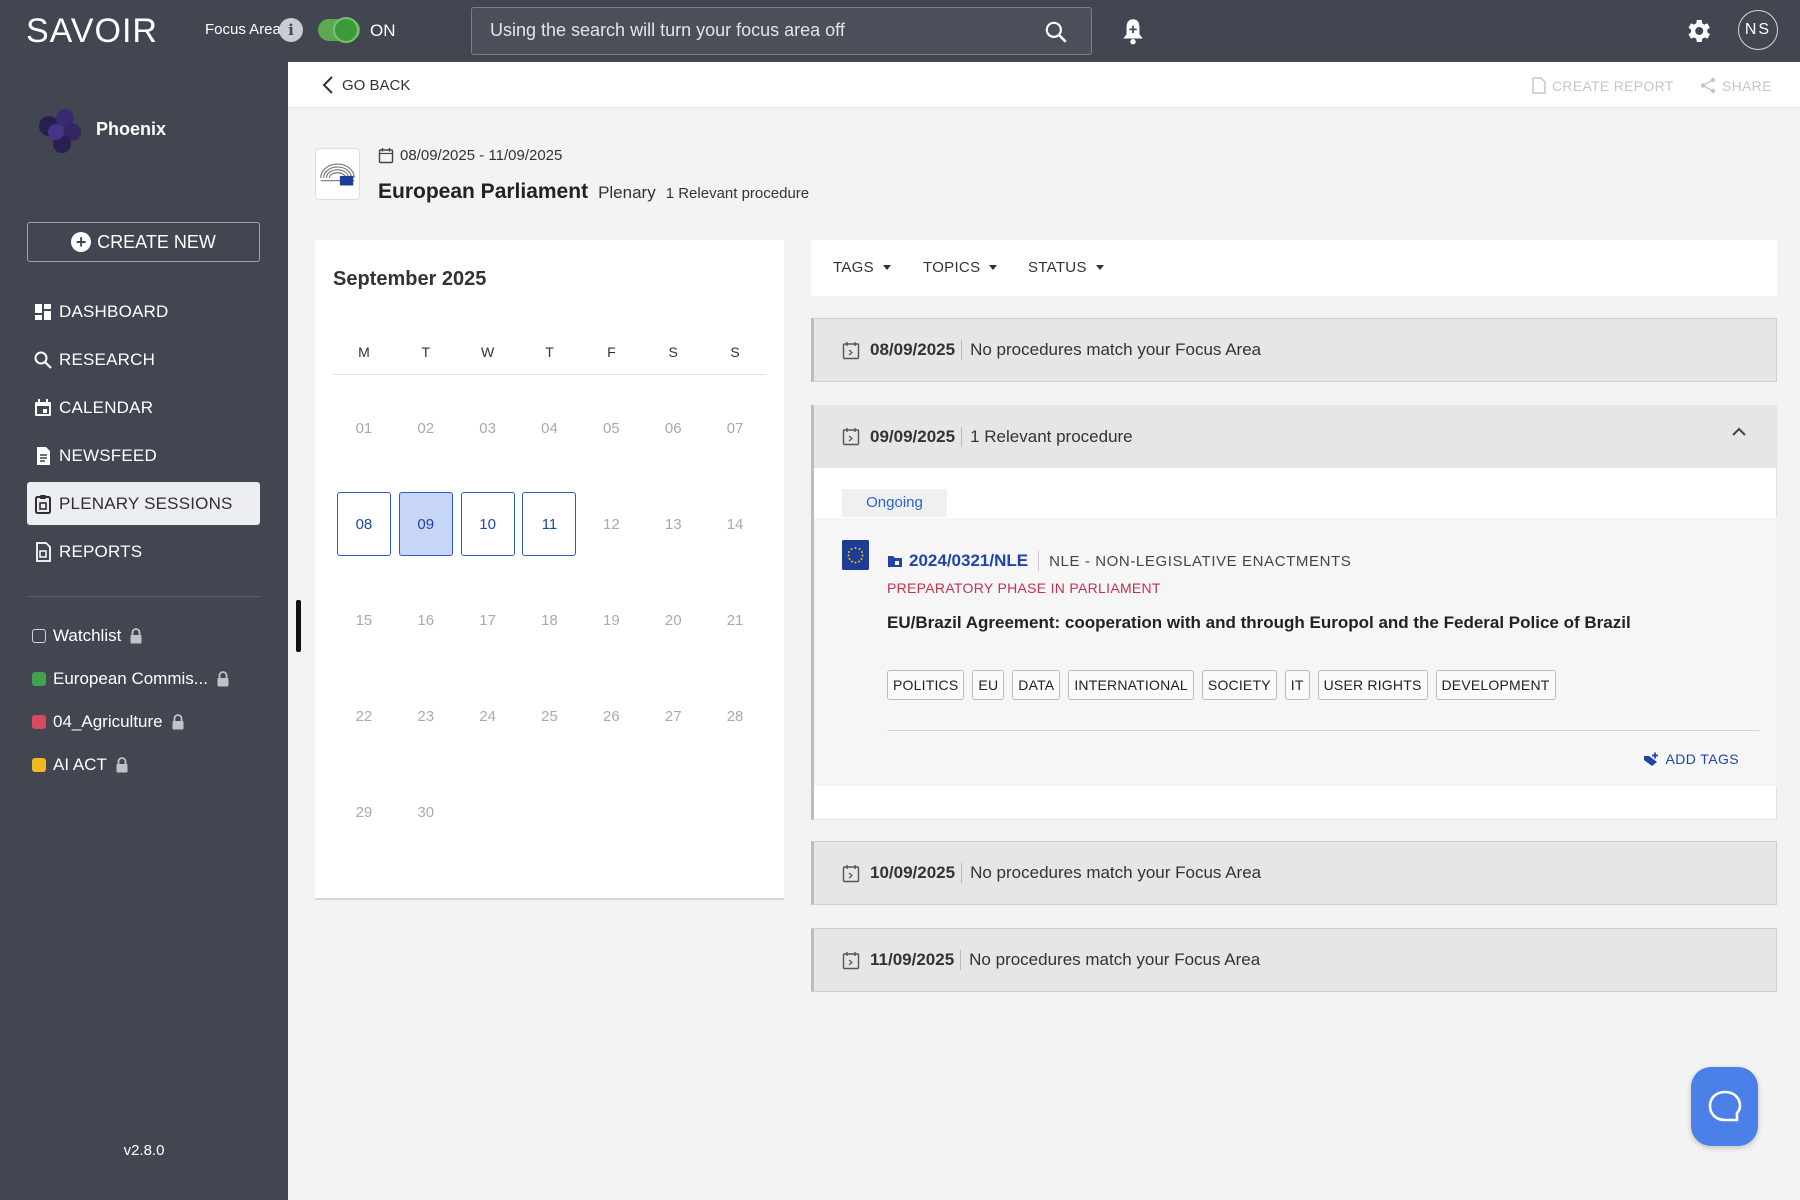  What do you see at coordinates (886, 267) in the screenshot?
I see `caret-down-icon` at bounding box center [886, 267].